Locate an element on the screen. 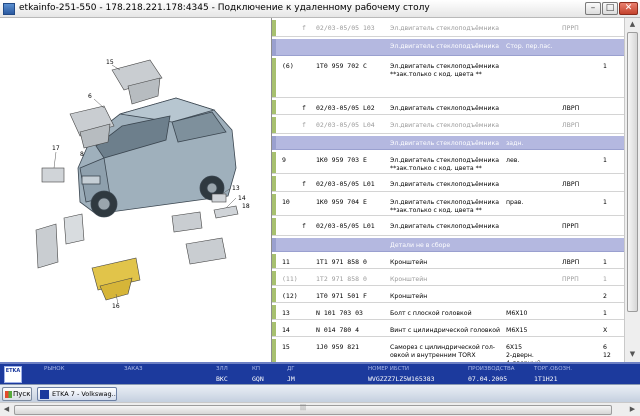  cell-quantity-line2: 12 is located at coordinates (607, 355).